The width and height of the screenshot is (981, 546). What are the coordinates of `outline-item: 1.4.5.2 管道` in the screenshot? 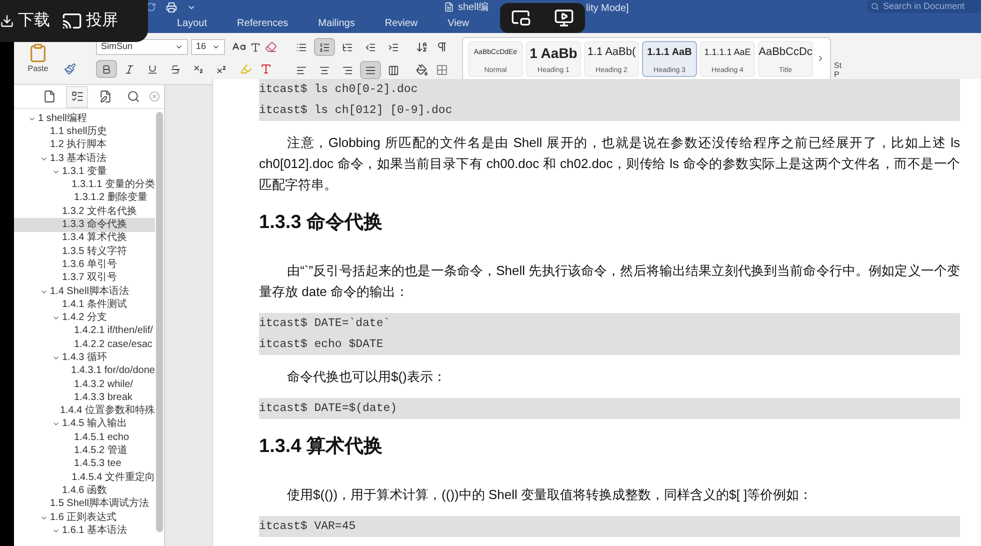 It's located at (84, 451).